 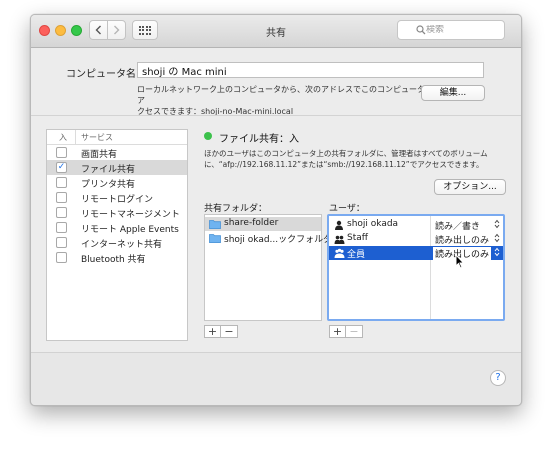 I want to click on service-label: 画面共有, so click(x=99, y=155).